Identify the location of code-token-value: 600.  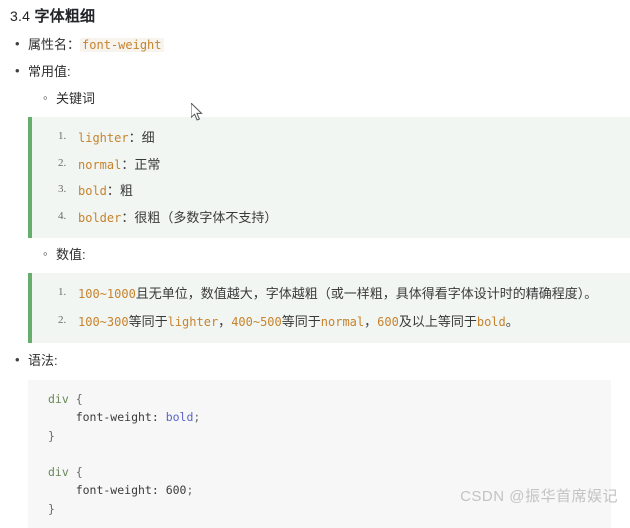
(176, 490).